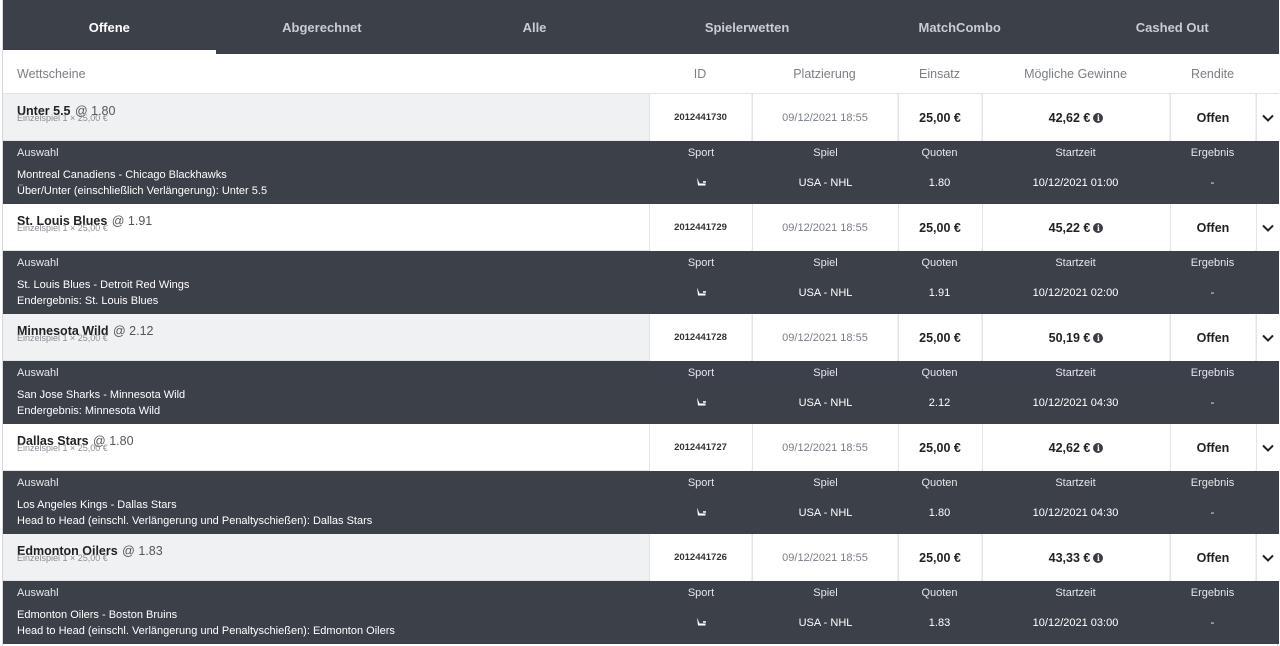  What do you see at coordinates (88, 301) in the screenshot?
I see `detail-market: Endergebnis: St. Louis Blues` at bounding box center [88, 301].